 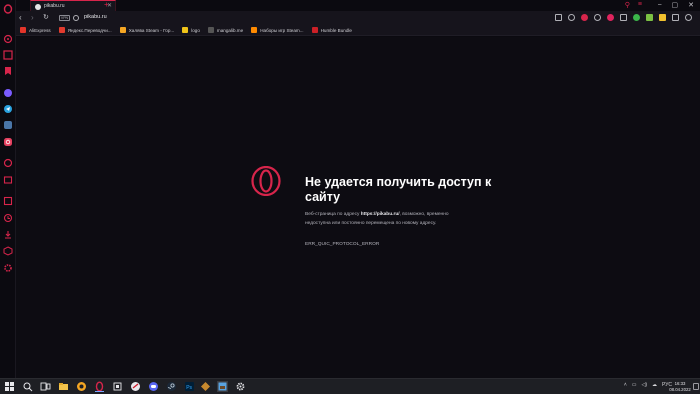 I want to click on clock-date: 08.04.2022, so click(x=680, y=389).